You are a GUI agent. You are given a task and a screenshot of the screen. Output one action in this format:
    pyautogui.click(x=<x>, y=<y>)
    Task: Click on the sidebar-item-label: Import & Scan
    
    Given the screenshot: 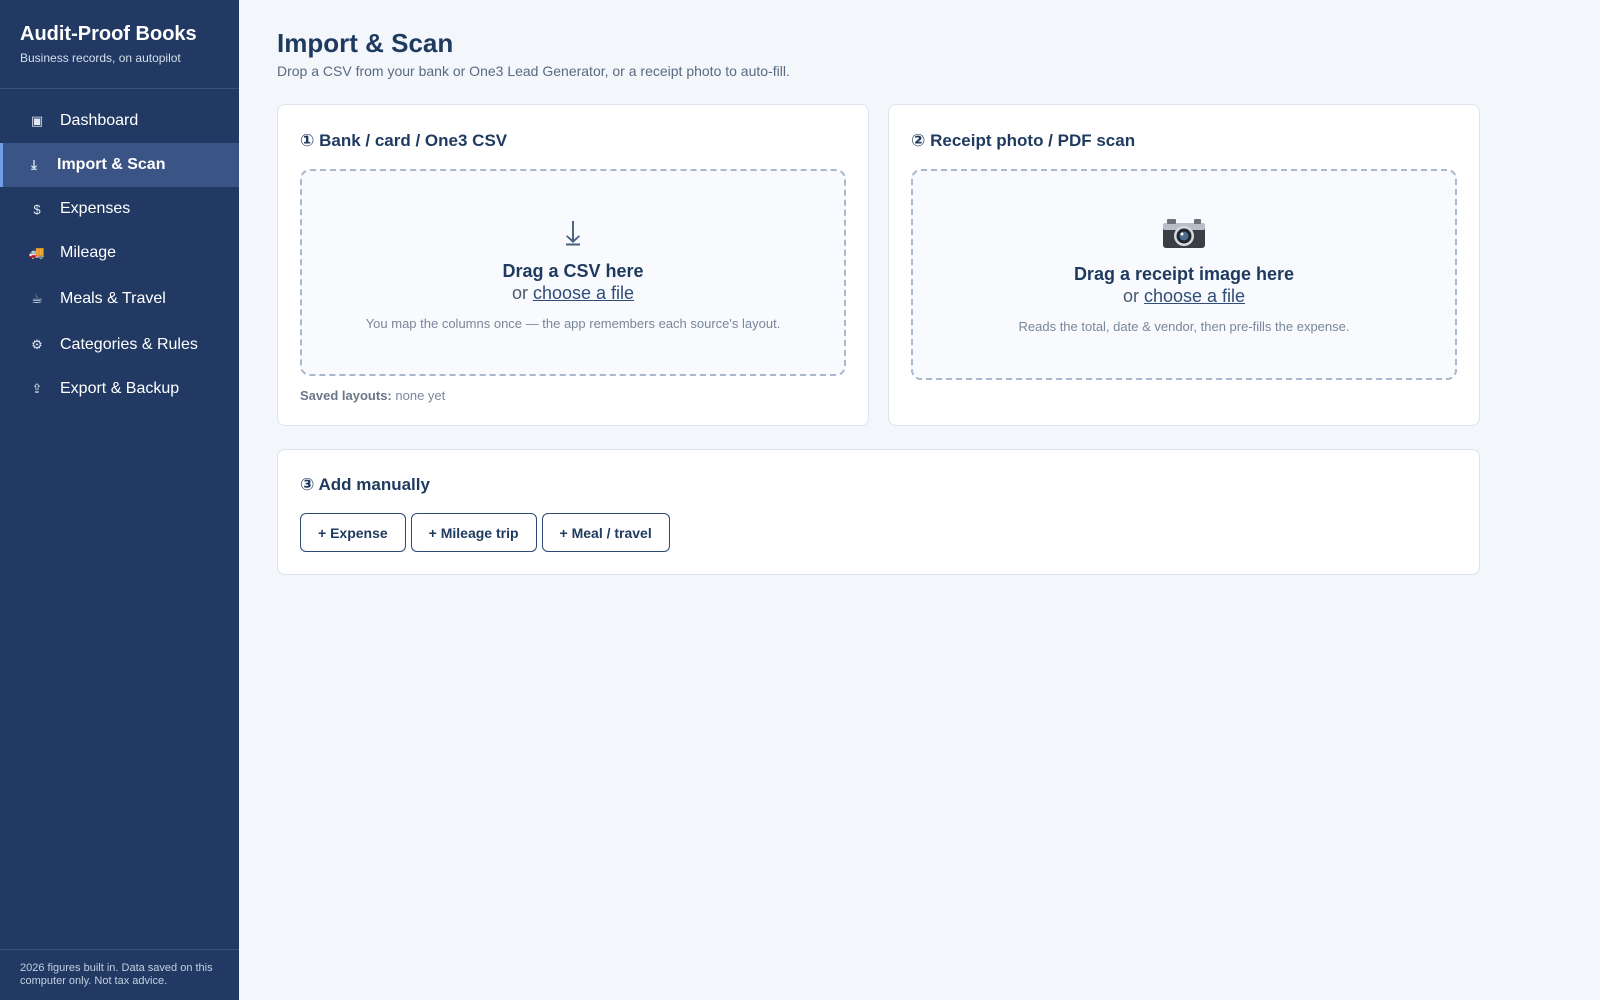 What is the action you would take?
    pyautogui.click(x=111, y=164)
    